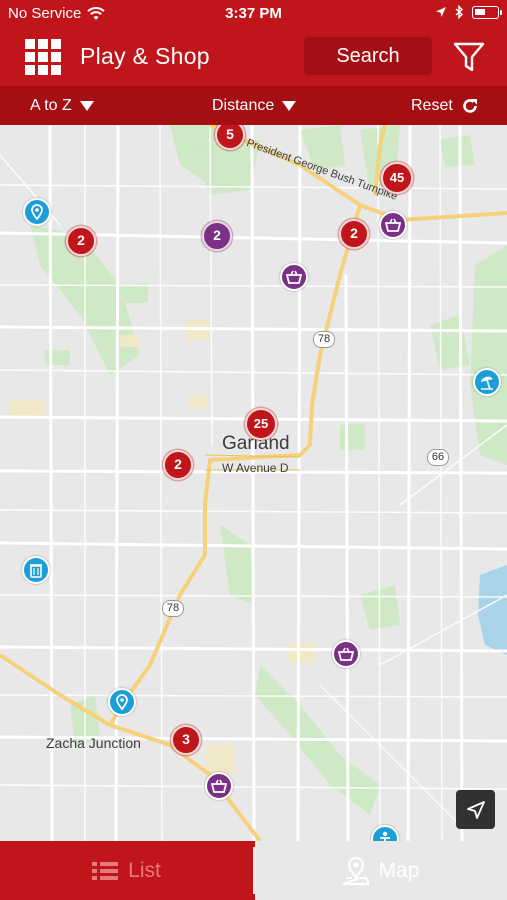 Image resolution: width=507 pixels, height=900 pixels. What do you see at coordinates (399, 870) in the screenshot?
I see `tab-map-label: Map` at bounding box center [399, 870].